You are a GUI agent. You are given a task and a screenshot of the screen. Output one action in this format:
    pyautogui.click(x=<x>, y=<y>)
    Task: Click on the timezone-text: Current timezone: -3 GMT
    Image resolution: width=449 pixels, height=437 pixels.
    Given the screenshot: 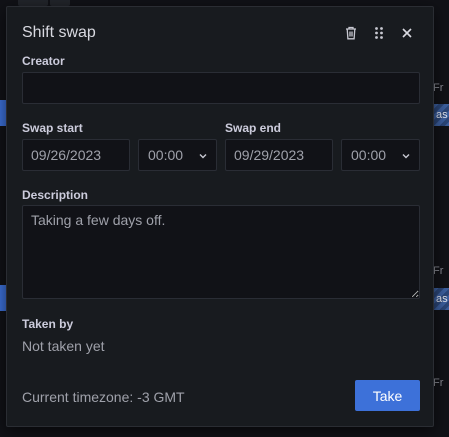 What is the action you would take?
    pyautogui.click(x=103, y=397)
    